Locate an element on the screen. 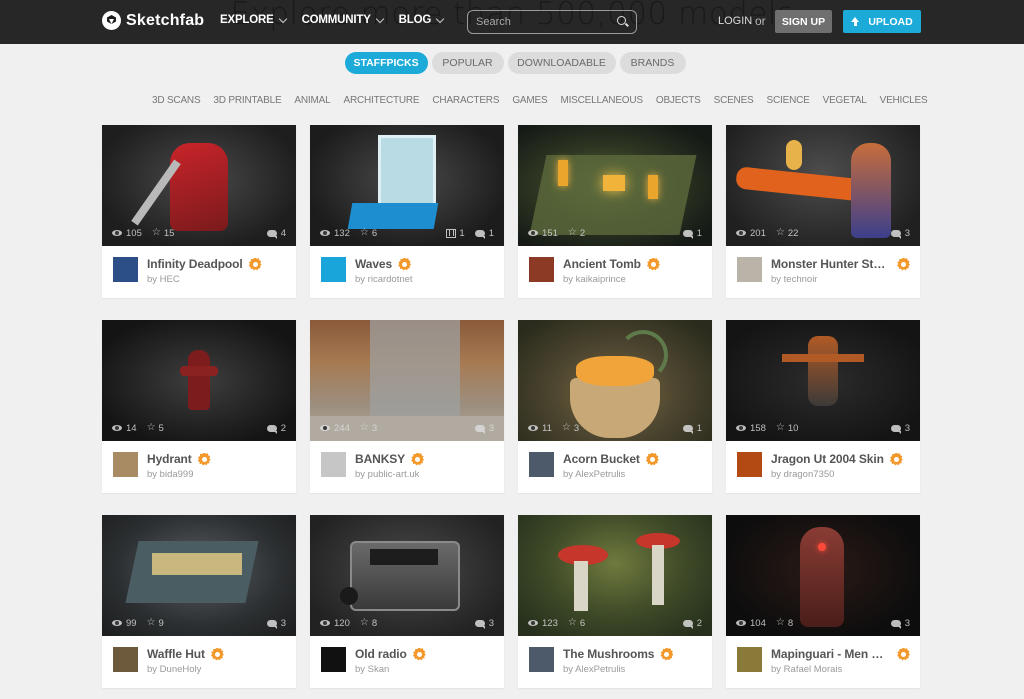  model-author: by ricardotnet is located at coordinates (384, 279).